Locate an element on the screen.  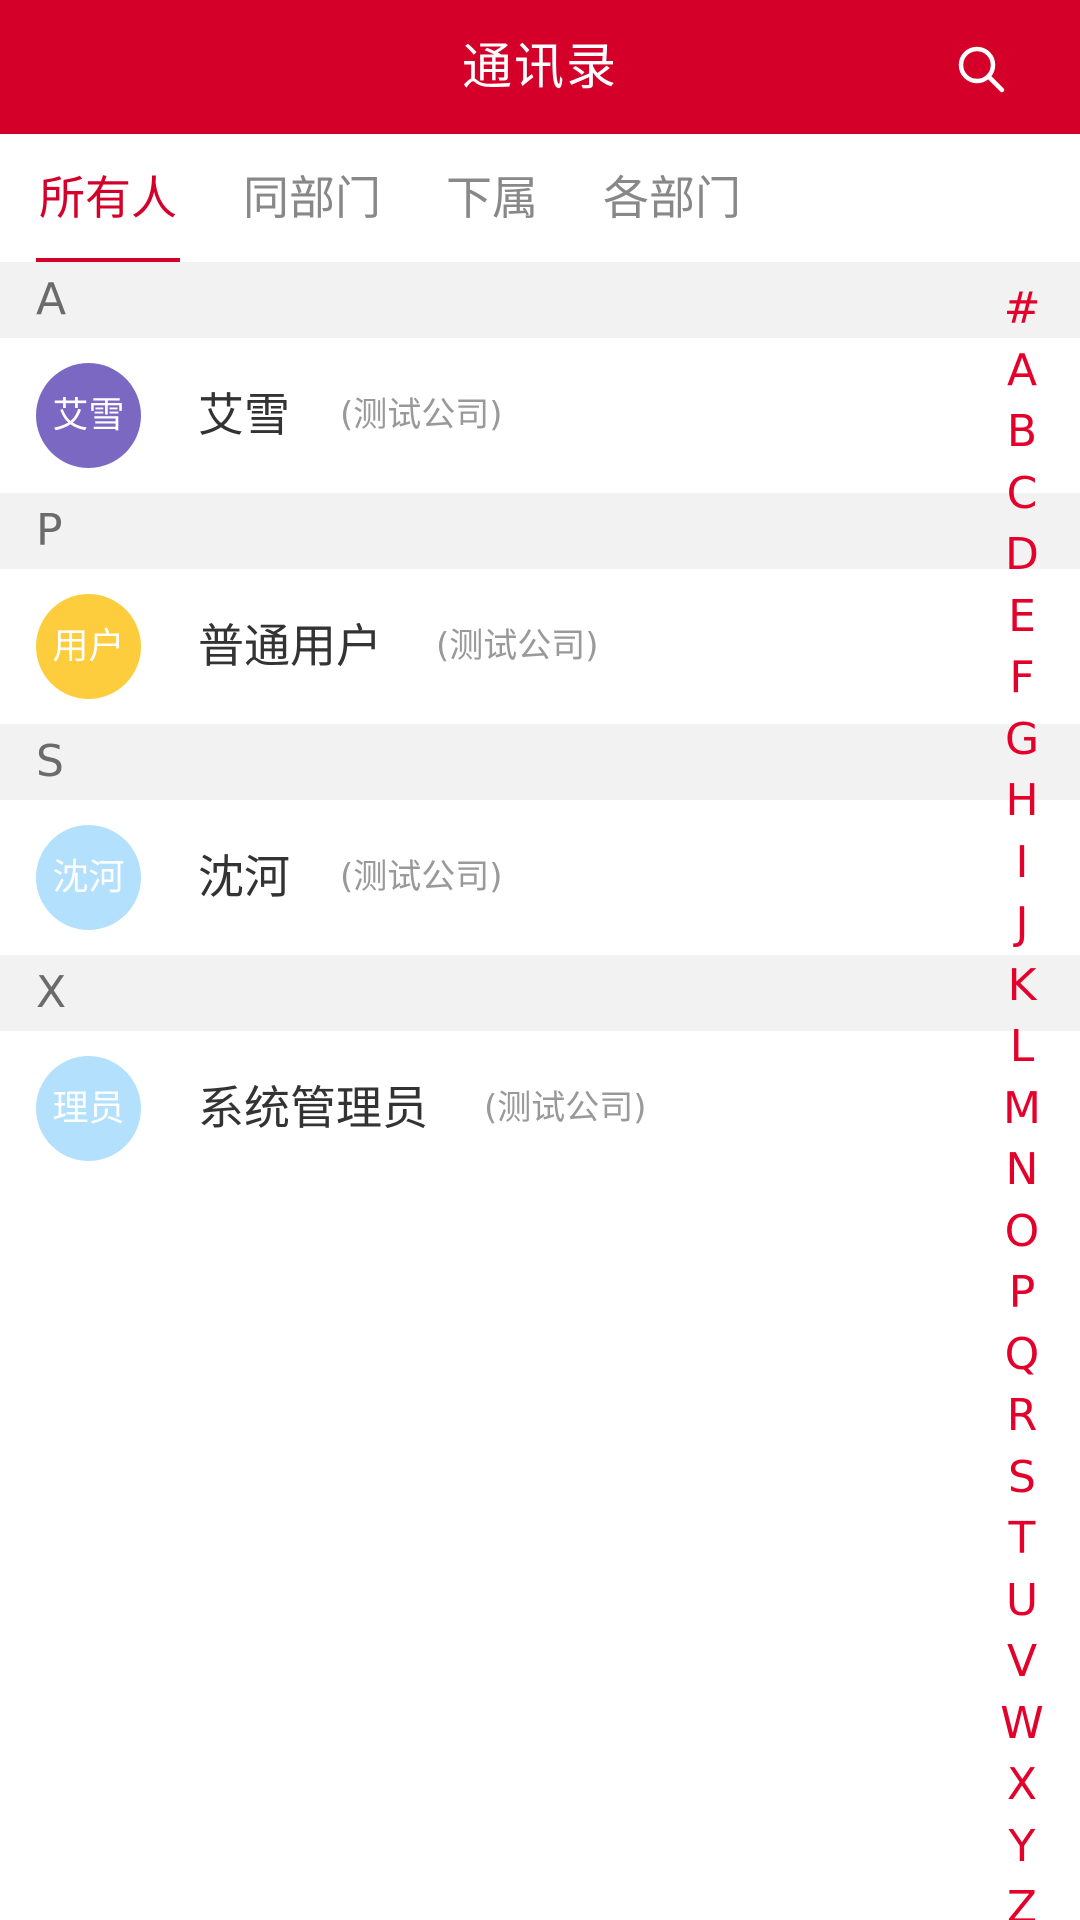
index-letter: D is located at coordinates (1022, 555).